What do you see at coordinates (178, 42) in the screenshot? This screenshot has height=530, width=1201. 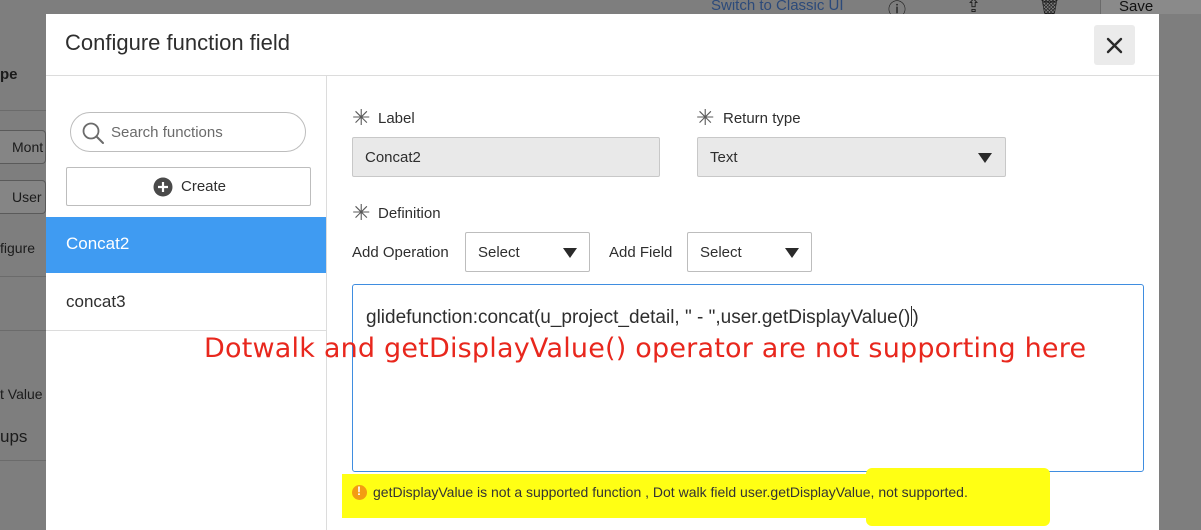 I see `modal-title: Configure function field` at bounding box center [178, 42].